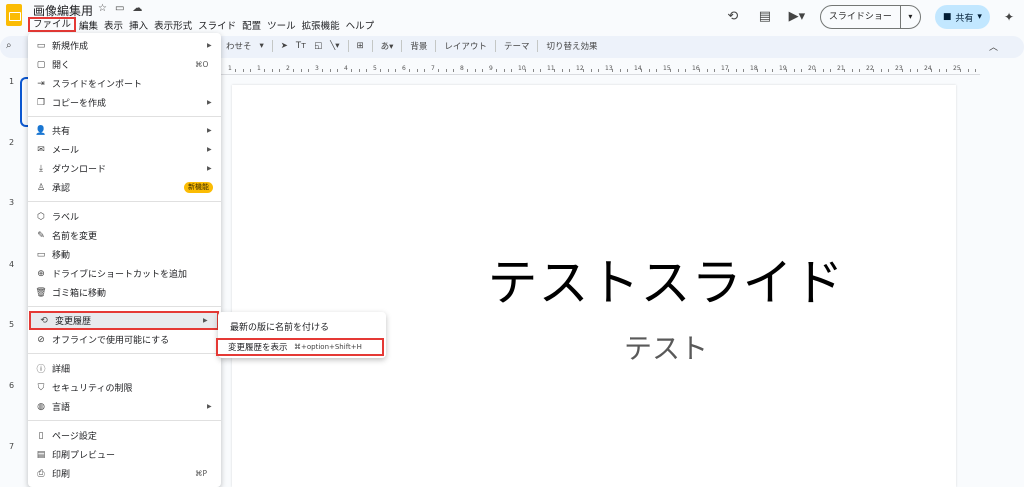  I want to click on menu-item-page-setup: ▯ ページ設定, so click(124, 435).